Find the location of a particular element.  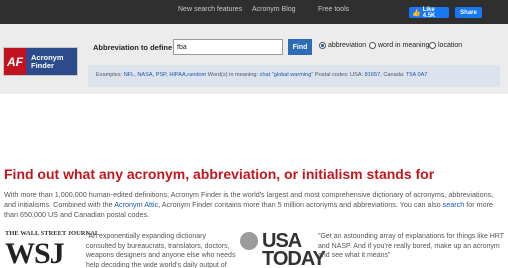

logo-name-line2: Finder is located at coordinates (42, 65).